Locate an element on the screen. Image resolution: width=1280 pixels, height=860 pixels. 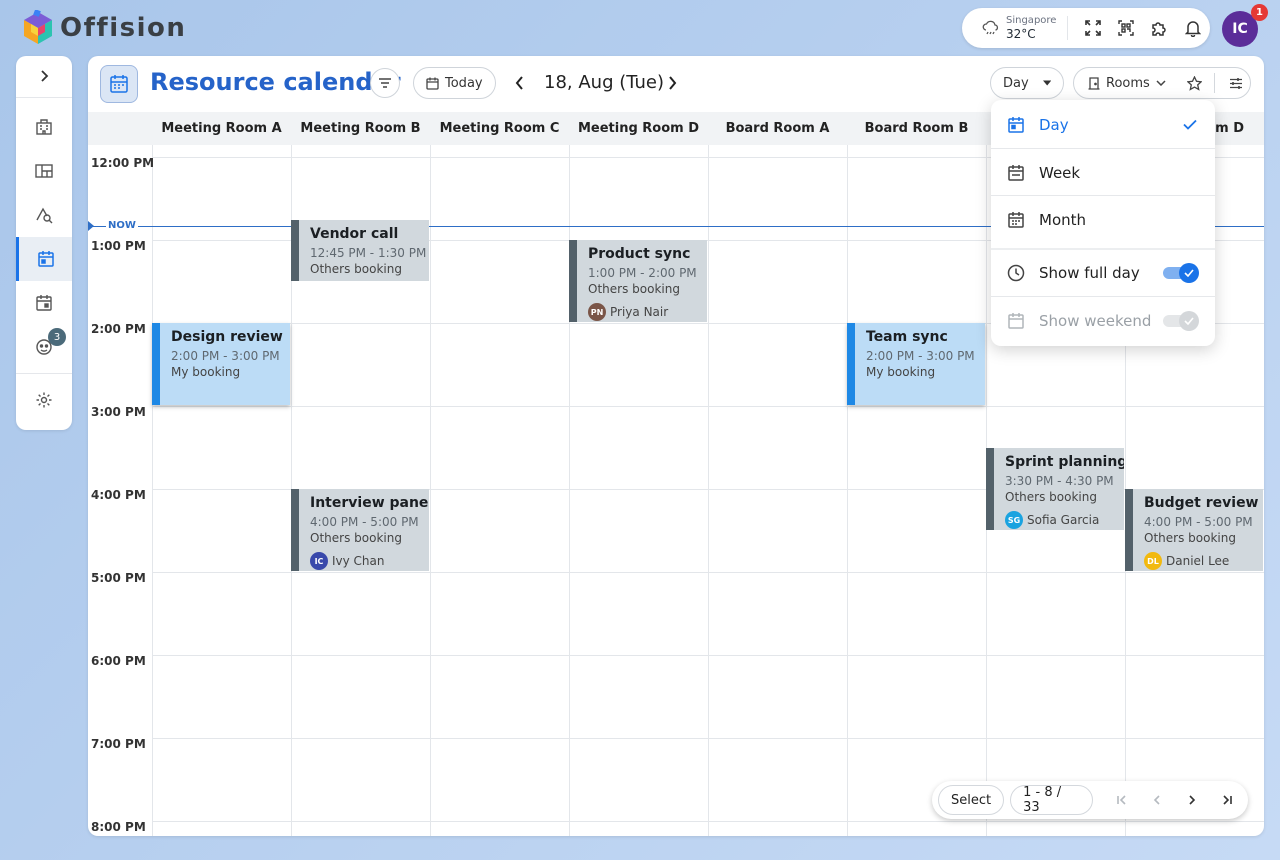
filter-icon is located at coordinates (385, 83).